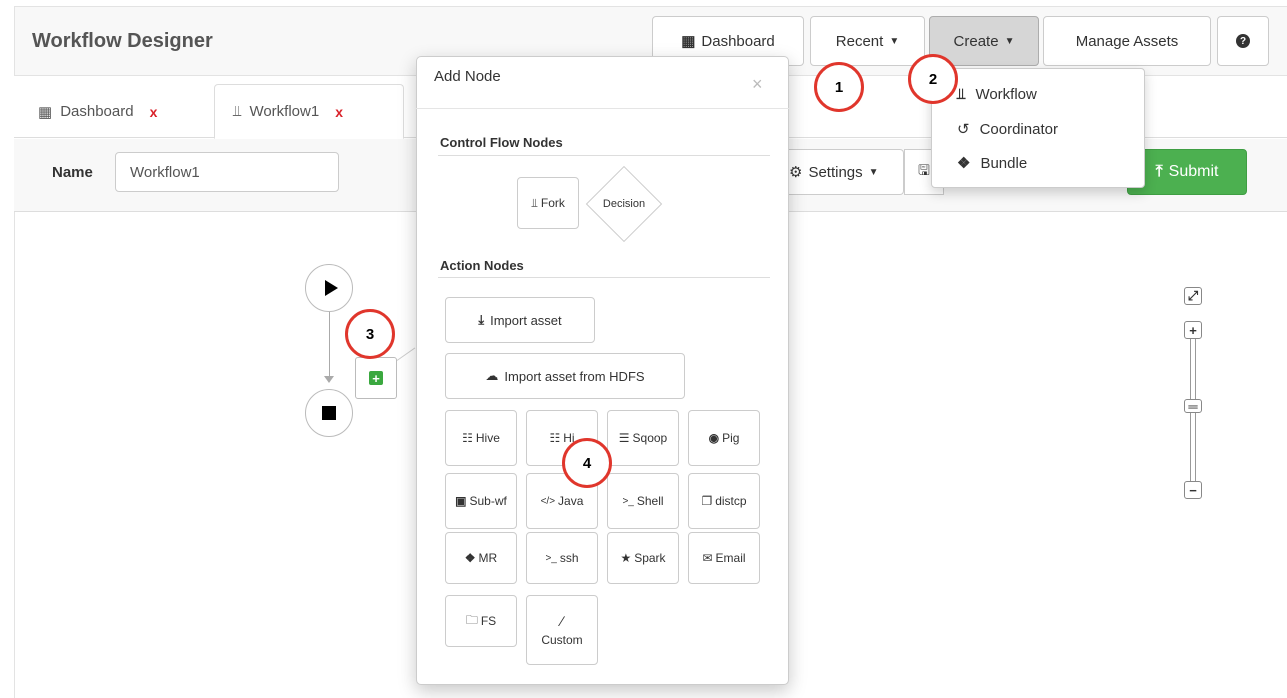 This screenshot has width=1287, height=698. Describe the element at coordinates (481, 319) in the screenshot. I see `download-icon: ⤓` at that location.